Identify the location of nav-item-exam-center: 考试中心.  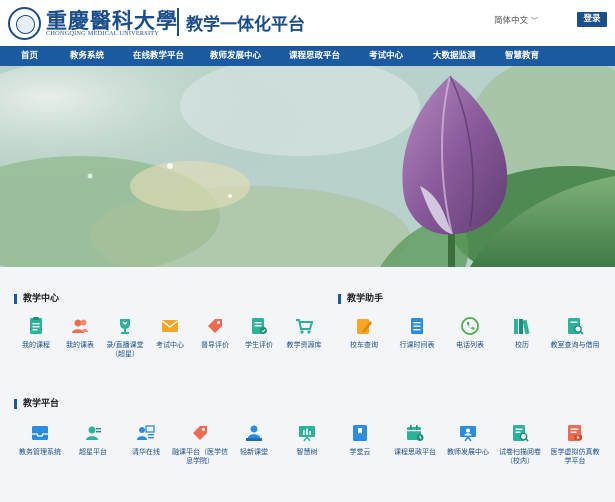
(386, 56).